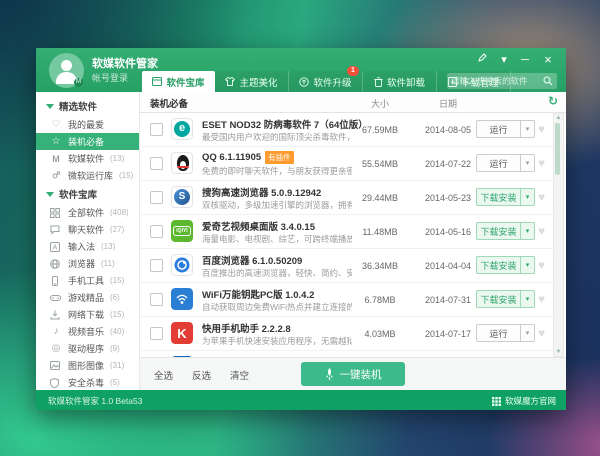 The image size is (600, 456). What do you see at coordinates (56, 298) in the screenshot?
I see `game-icon` at bounding box center [56, 298].